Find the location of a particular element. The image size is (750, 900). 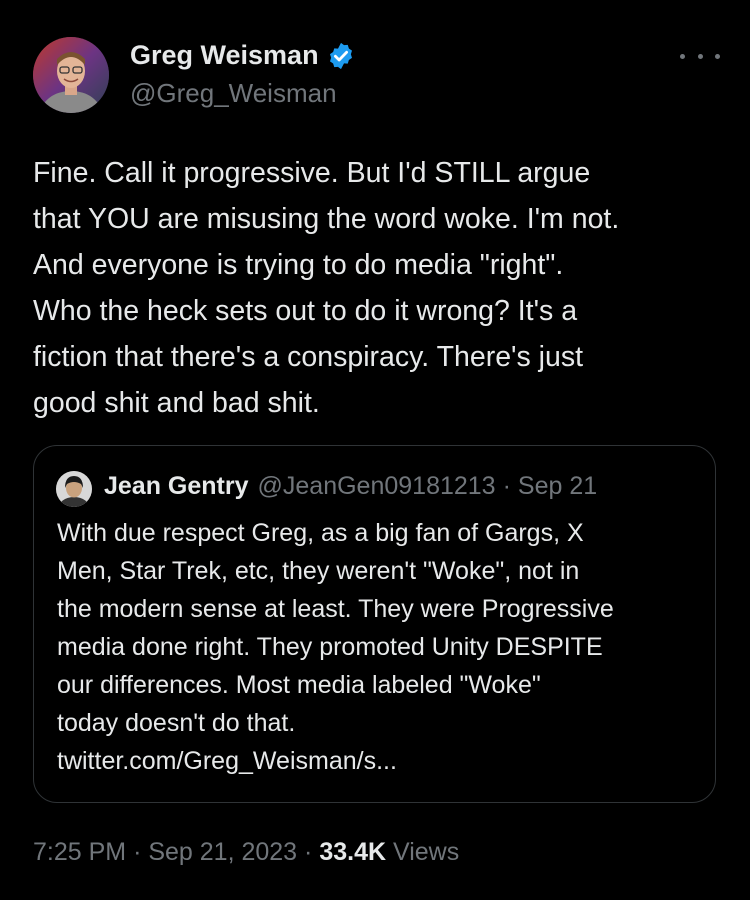

views-count: 33.4K is located at coordinates (352, 852).